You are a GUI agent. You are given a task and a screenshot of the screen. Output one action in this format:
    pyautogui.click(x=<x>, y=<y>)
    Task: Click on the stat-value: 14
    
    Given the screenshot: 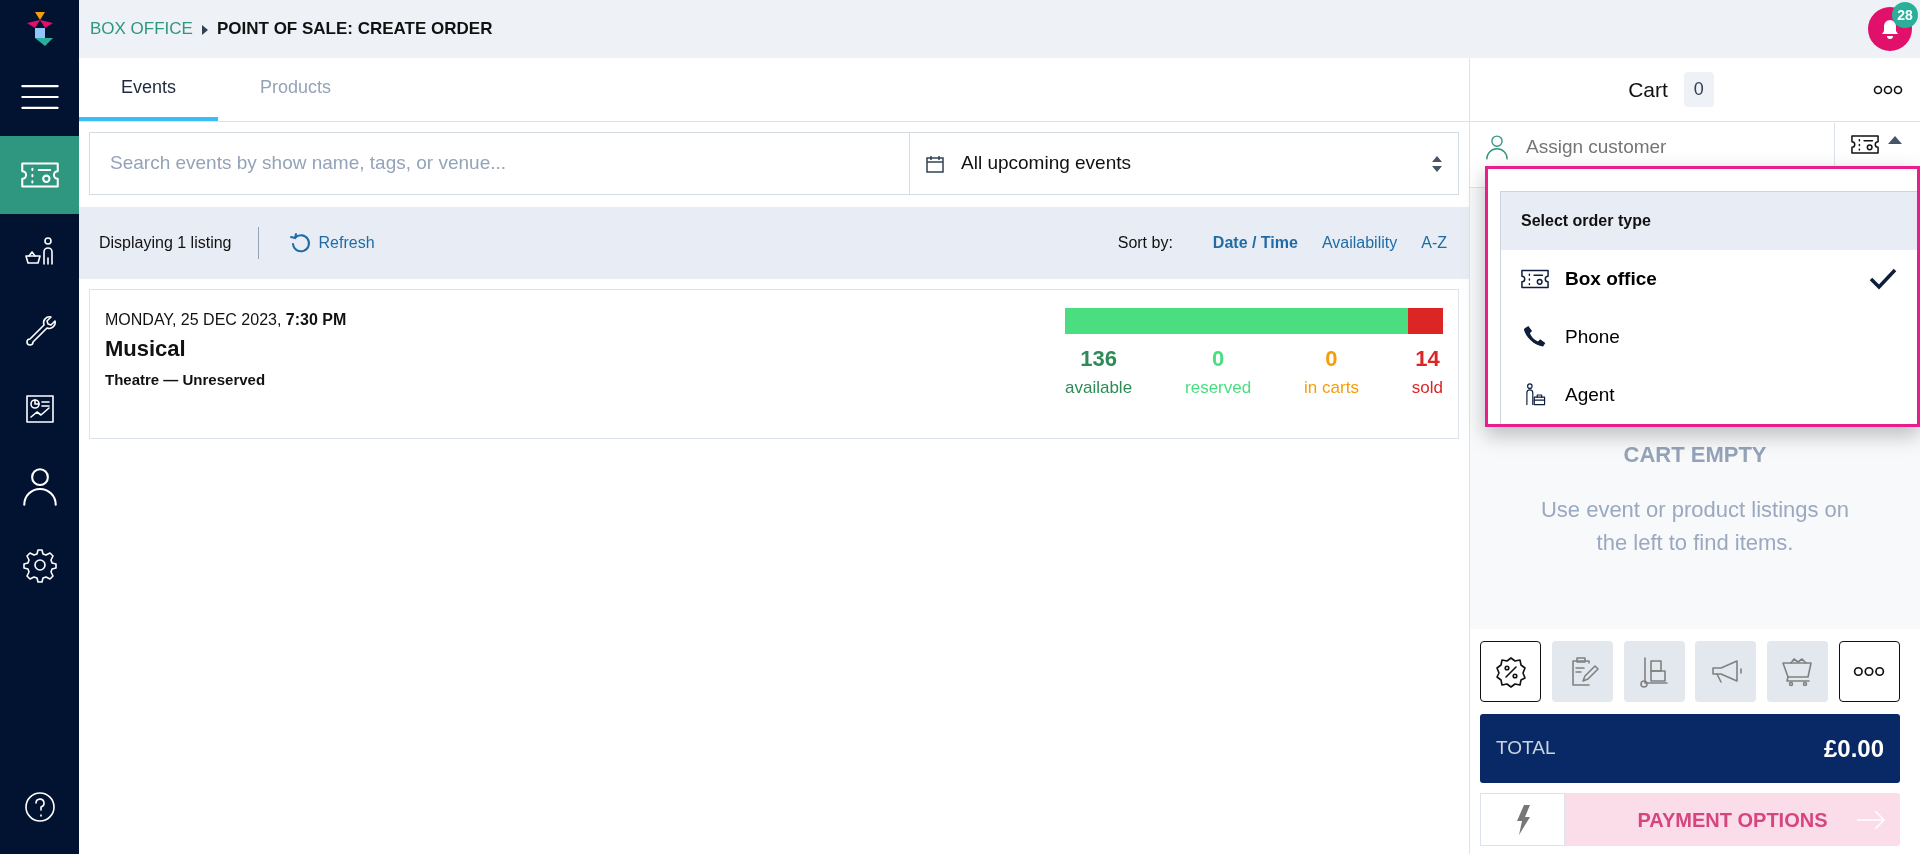 What is the action you would take?
    pyautogui.click(x=1427, y=359)
    